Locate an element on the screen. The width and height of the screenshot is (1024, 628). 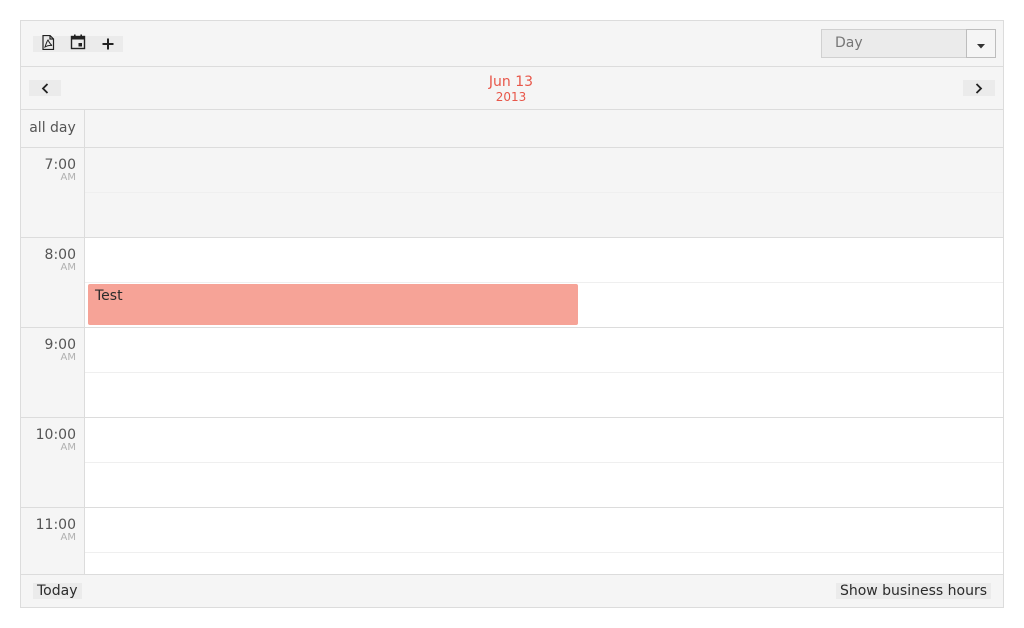
calendar-icon is located at coordinates (78, 44).